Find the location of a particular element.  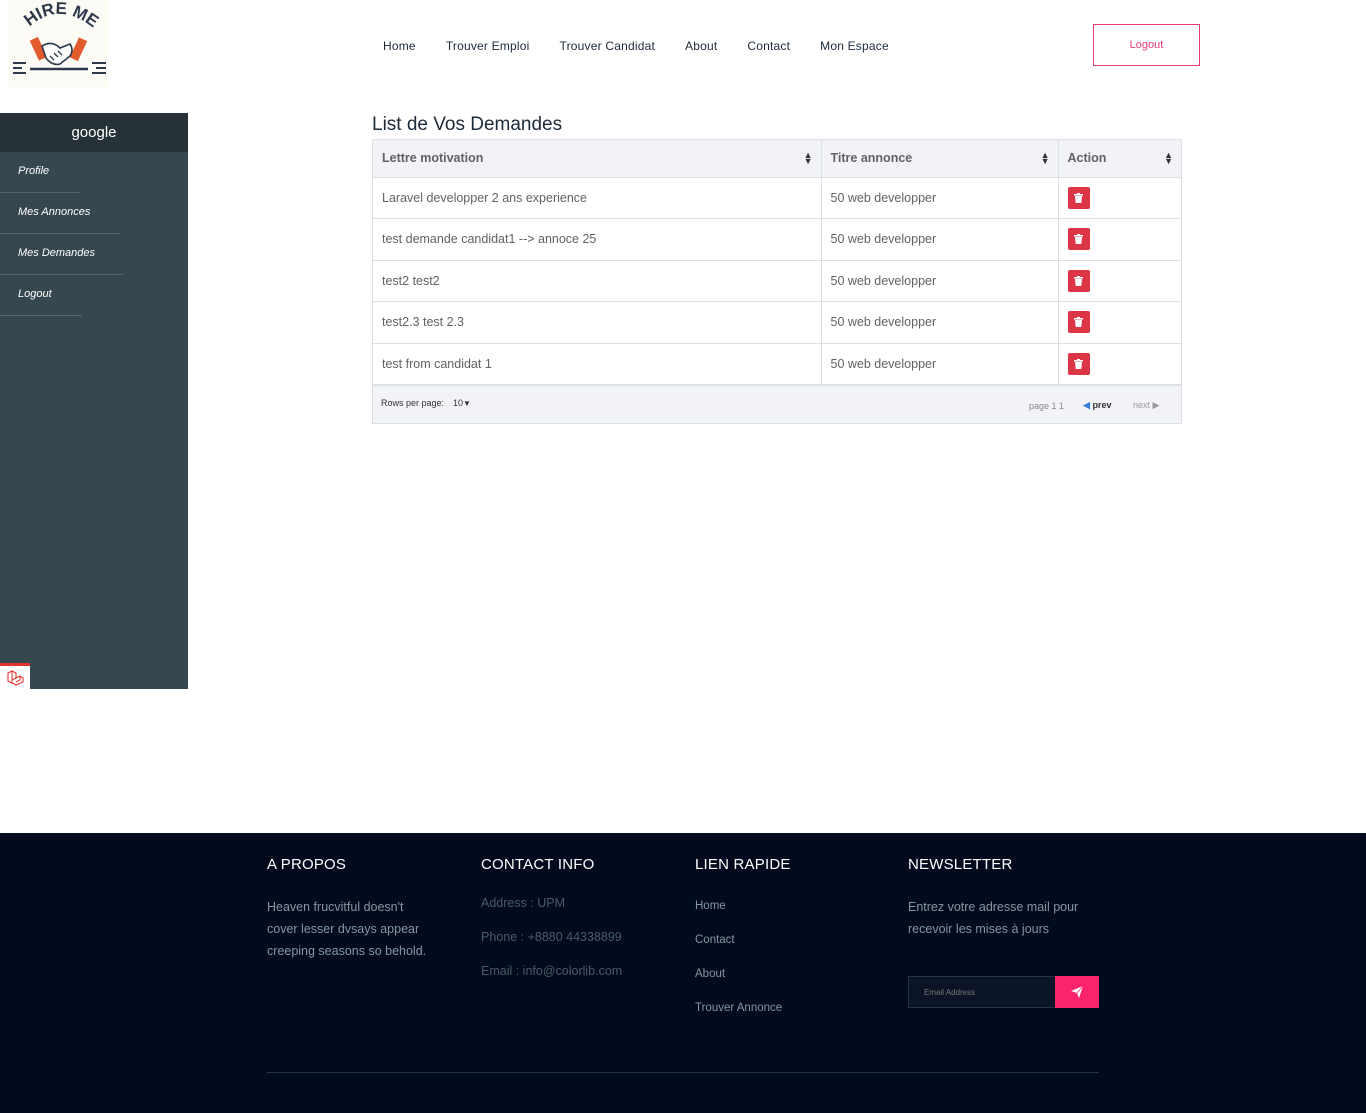

footer-email: Email : info@colorlib.com is located at coordinates (552, 971).